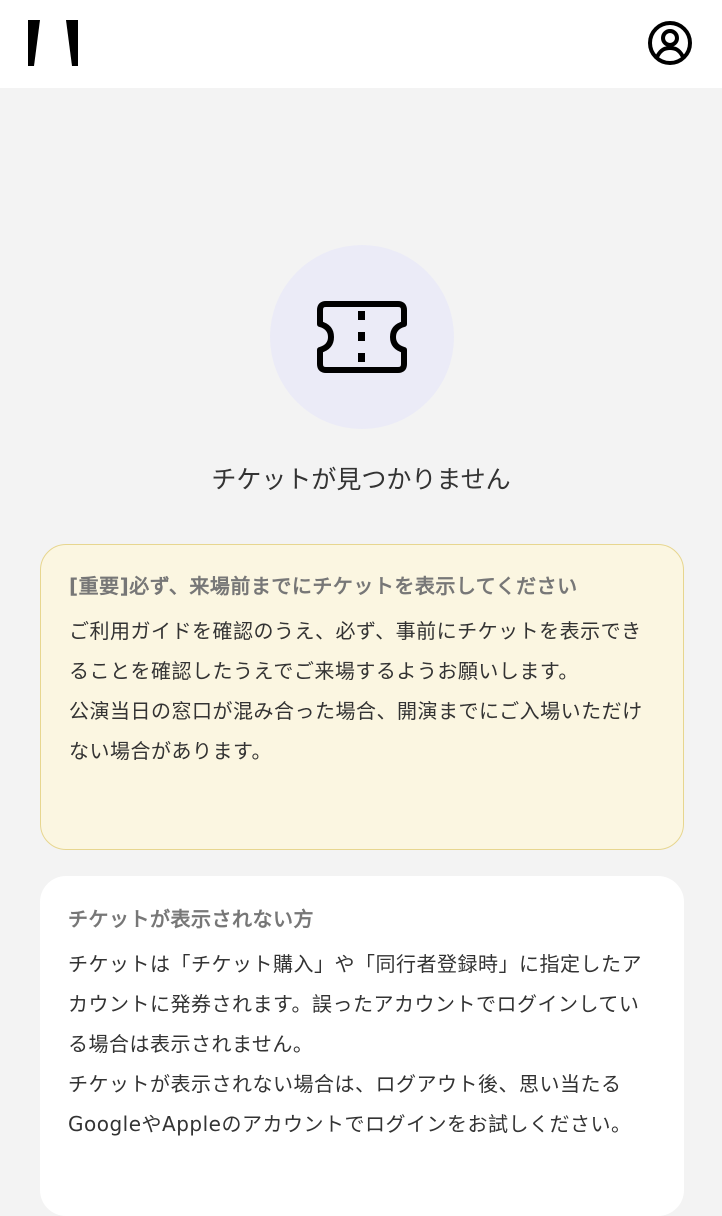 The width and height of the screenshot is (722, 1216). Describe the element at coordinates (53, 43) in the screenshot. I see `brand-logo-icon` at that location.